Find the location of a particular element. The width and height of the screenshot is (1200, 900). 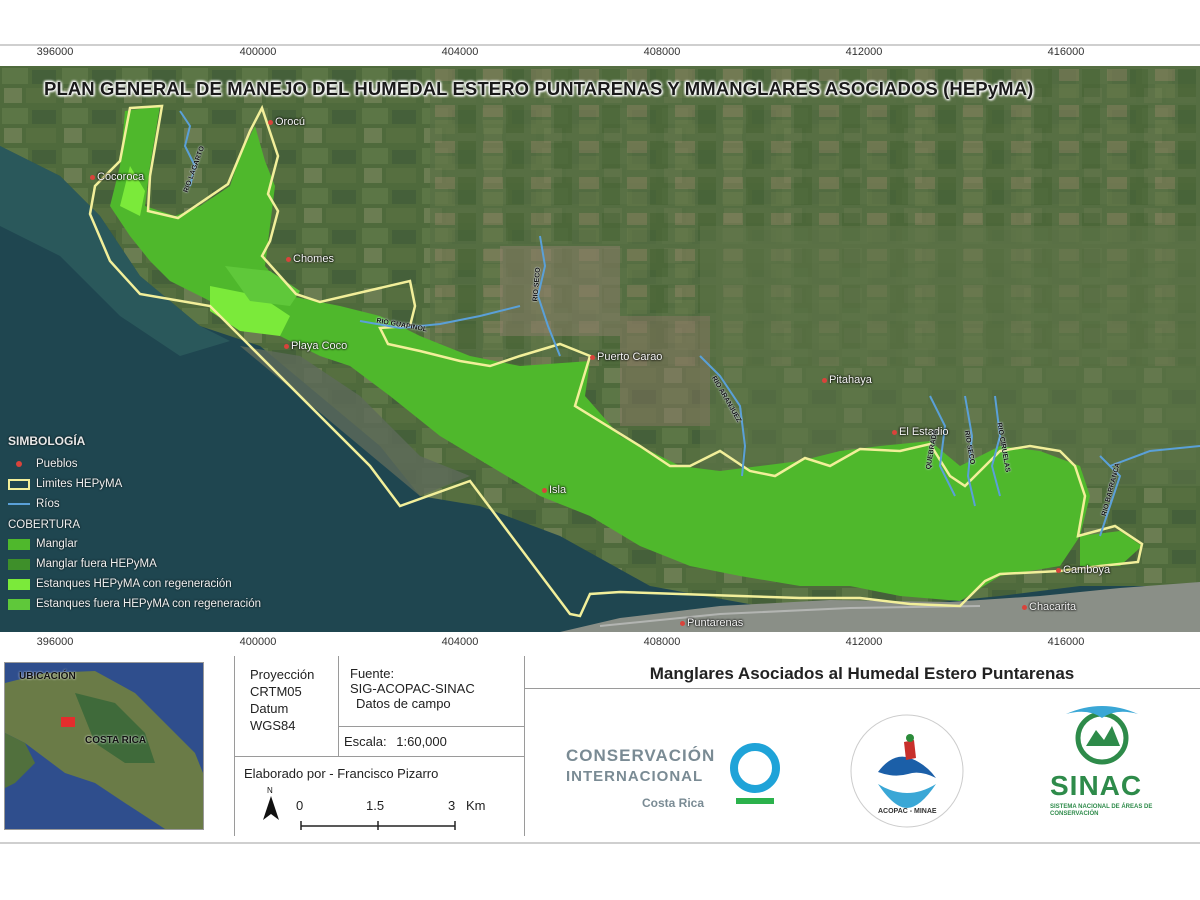

place-playa-coco: Playa Coco is located at coordinates (315, 346).